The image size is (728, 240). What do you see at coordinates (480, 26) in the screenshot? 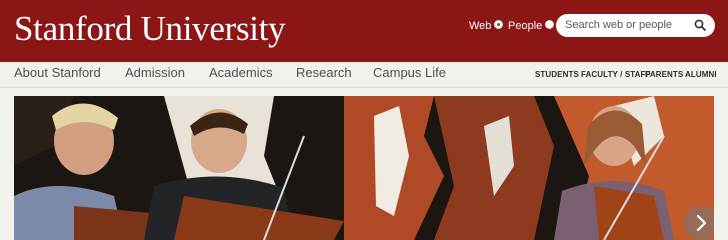
I see `radio-label-web: Web` at bounding box center [480, 26].